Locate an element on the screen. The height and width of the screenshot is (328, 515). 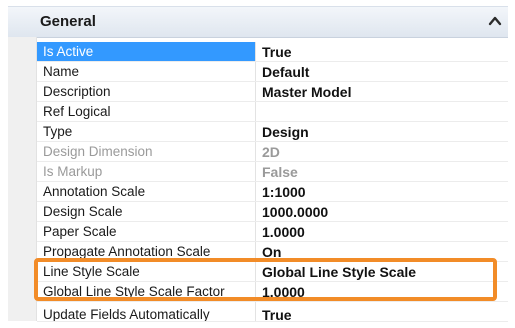
property-row-design-scale: Design Scale 1000.0000 is located at coordinates (272, 212).